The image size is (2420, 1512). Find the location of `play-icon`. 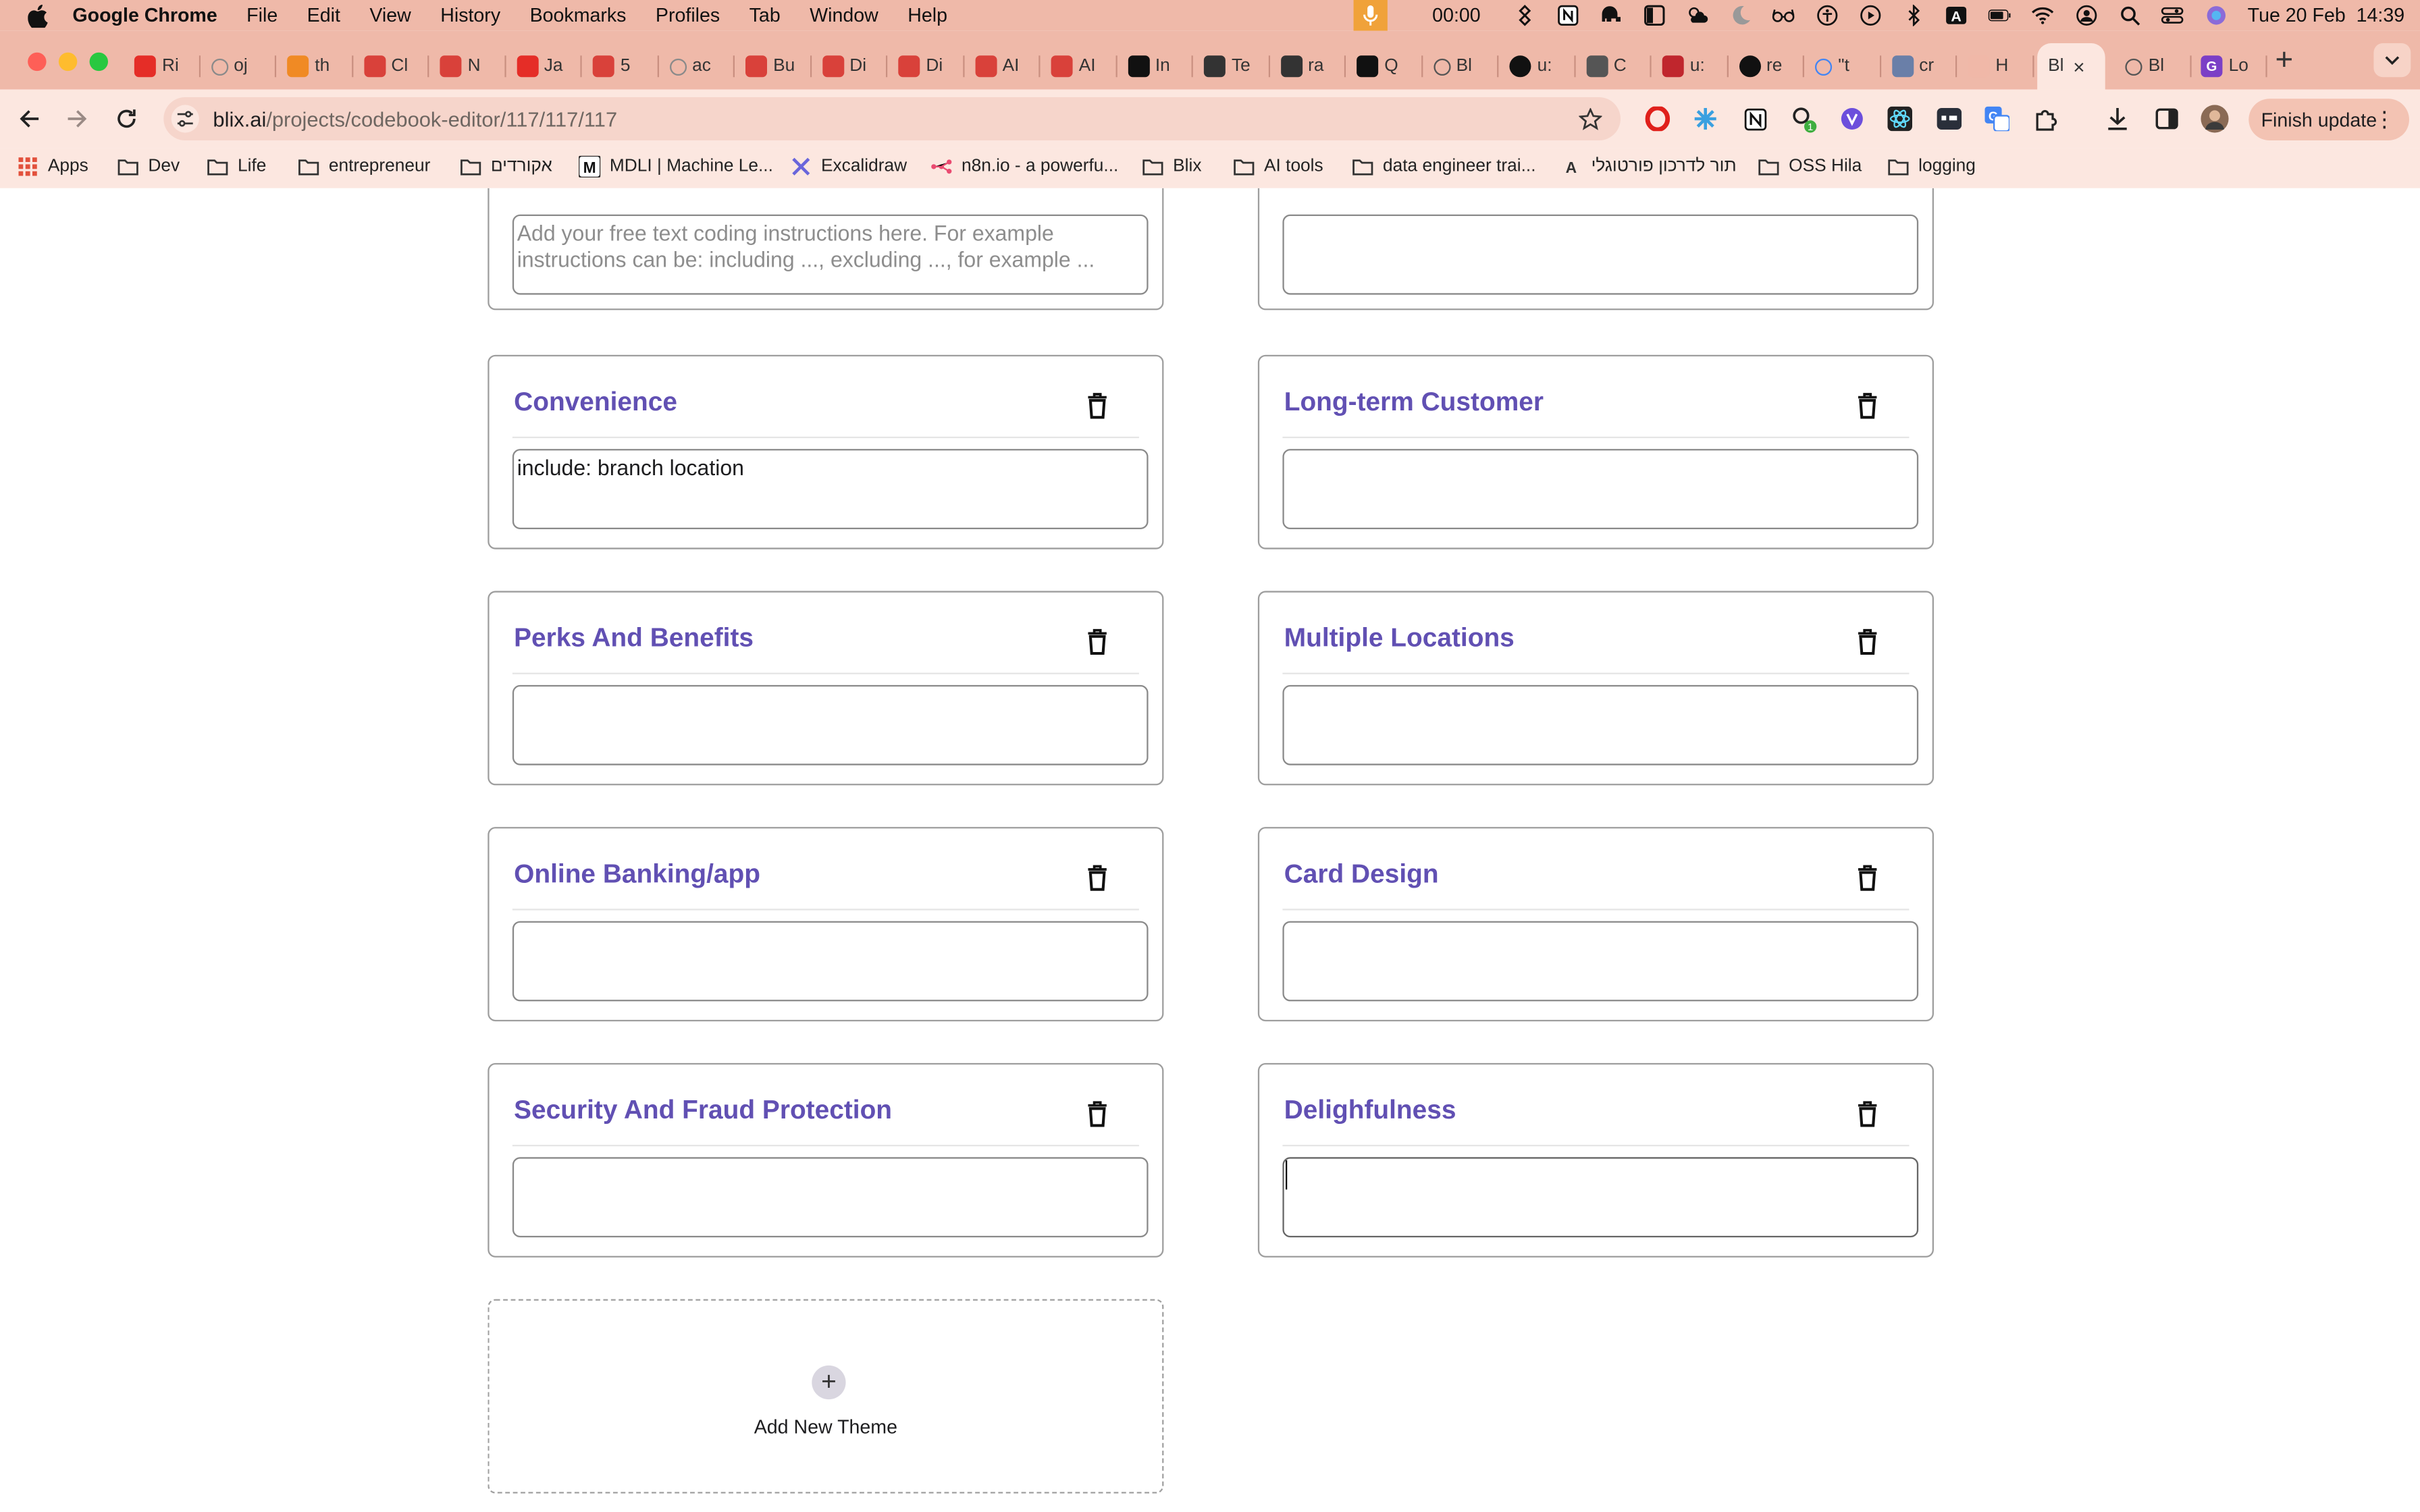

play-icon is located at coordinates (1870, 15).